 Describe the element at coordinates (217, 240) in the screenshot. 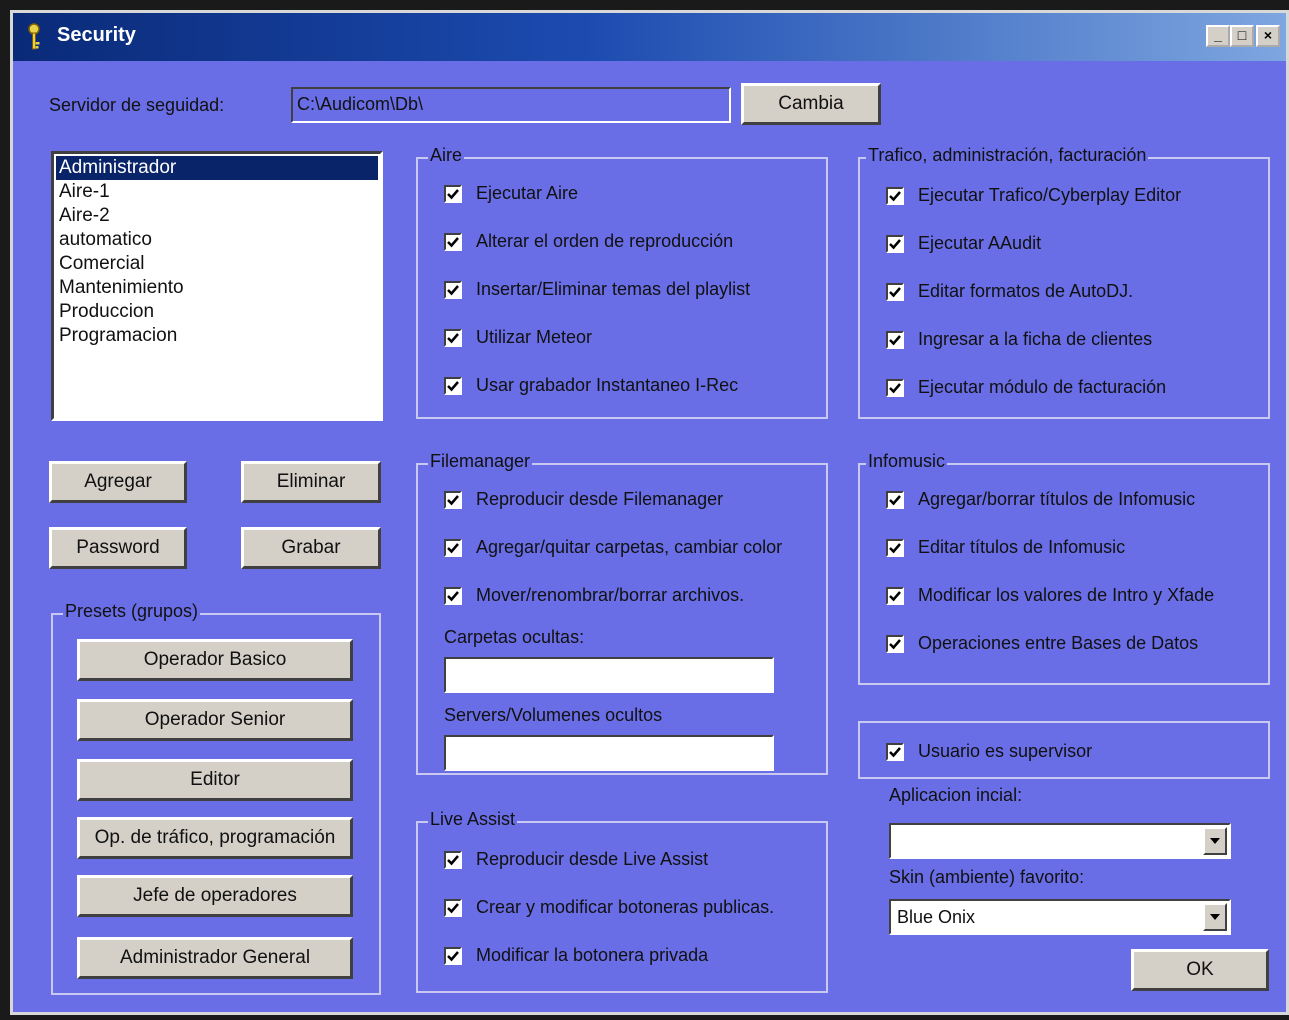

I see `list-item: automatico` at that location.